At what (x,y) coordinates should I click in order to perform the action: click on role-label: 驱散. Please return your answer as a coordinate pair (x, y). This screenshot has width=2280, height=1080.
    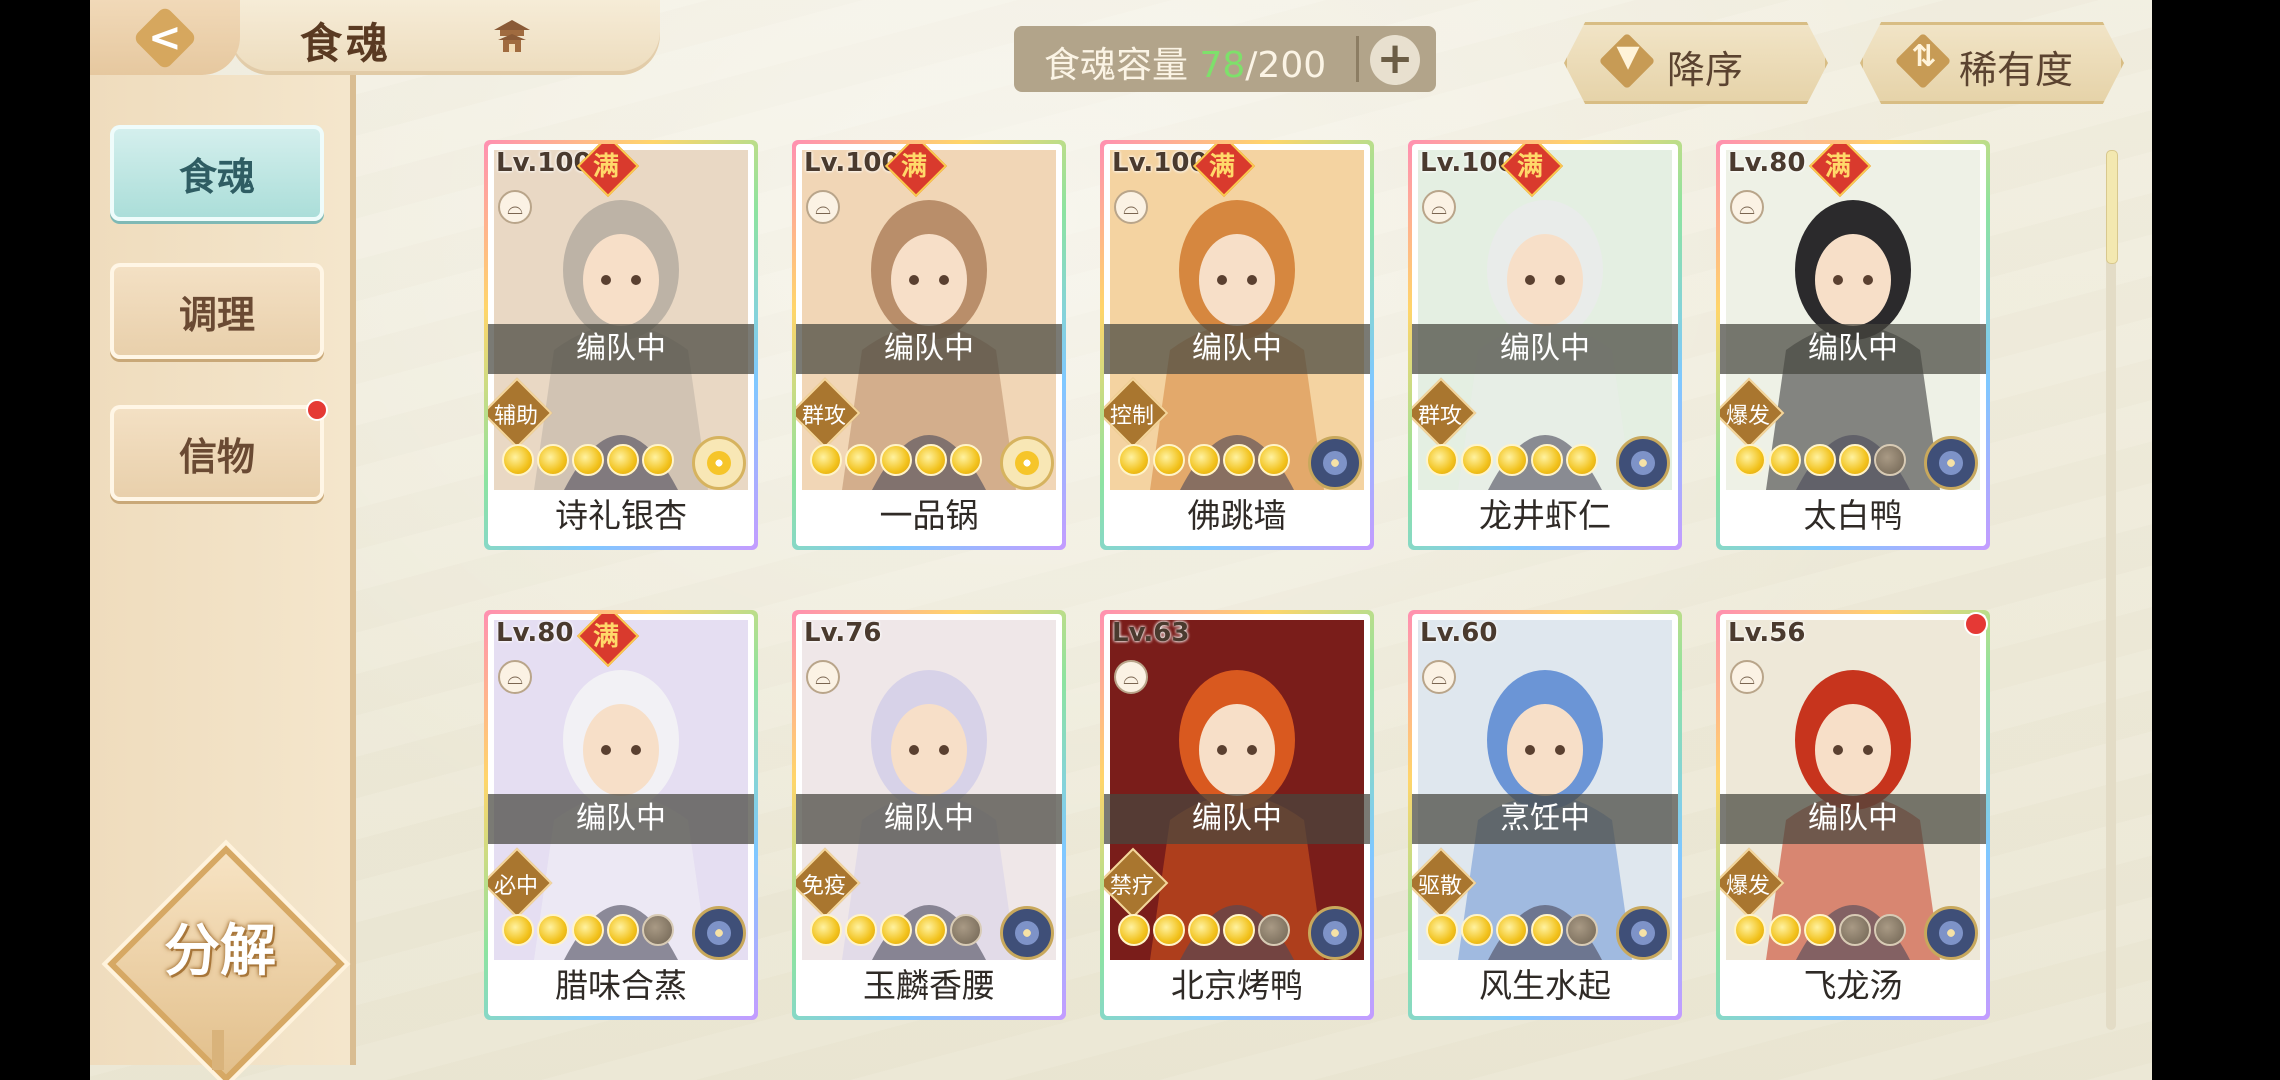
    Looking at the image, I should click on (1439, 886).